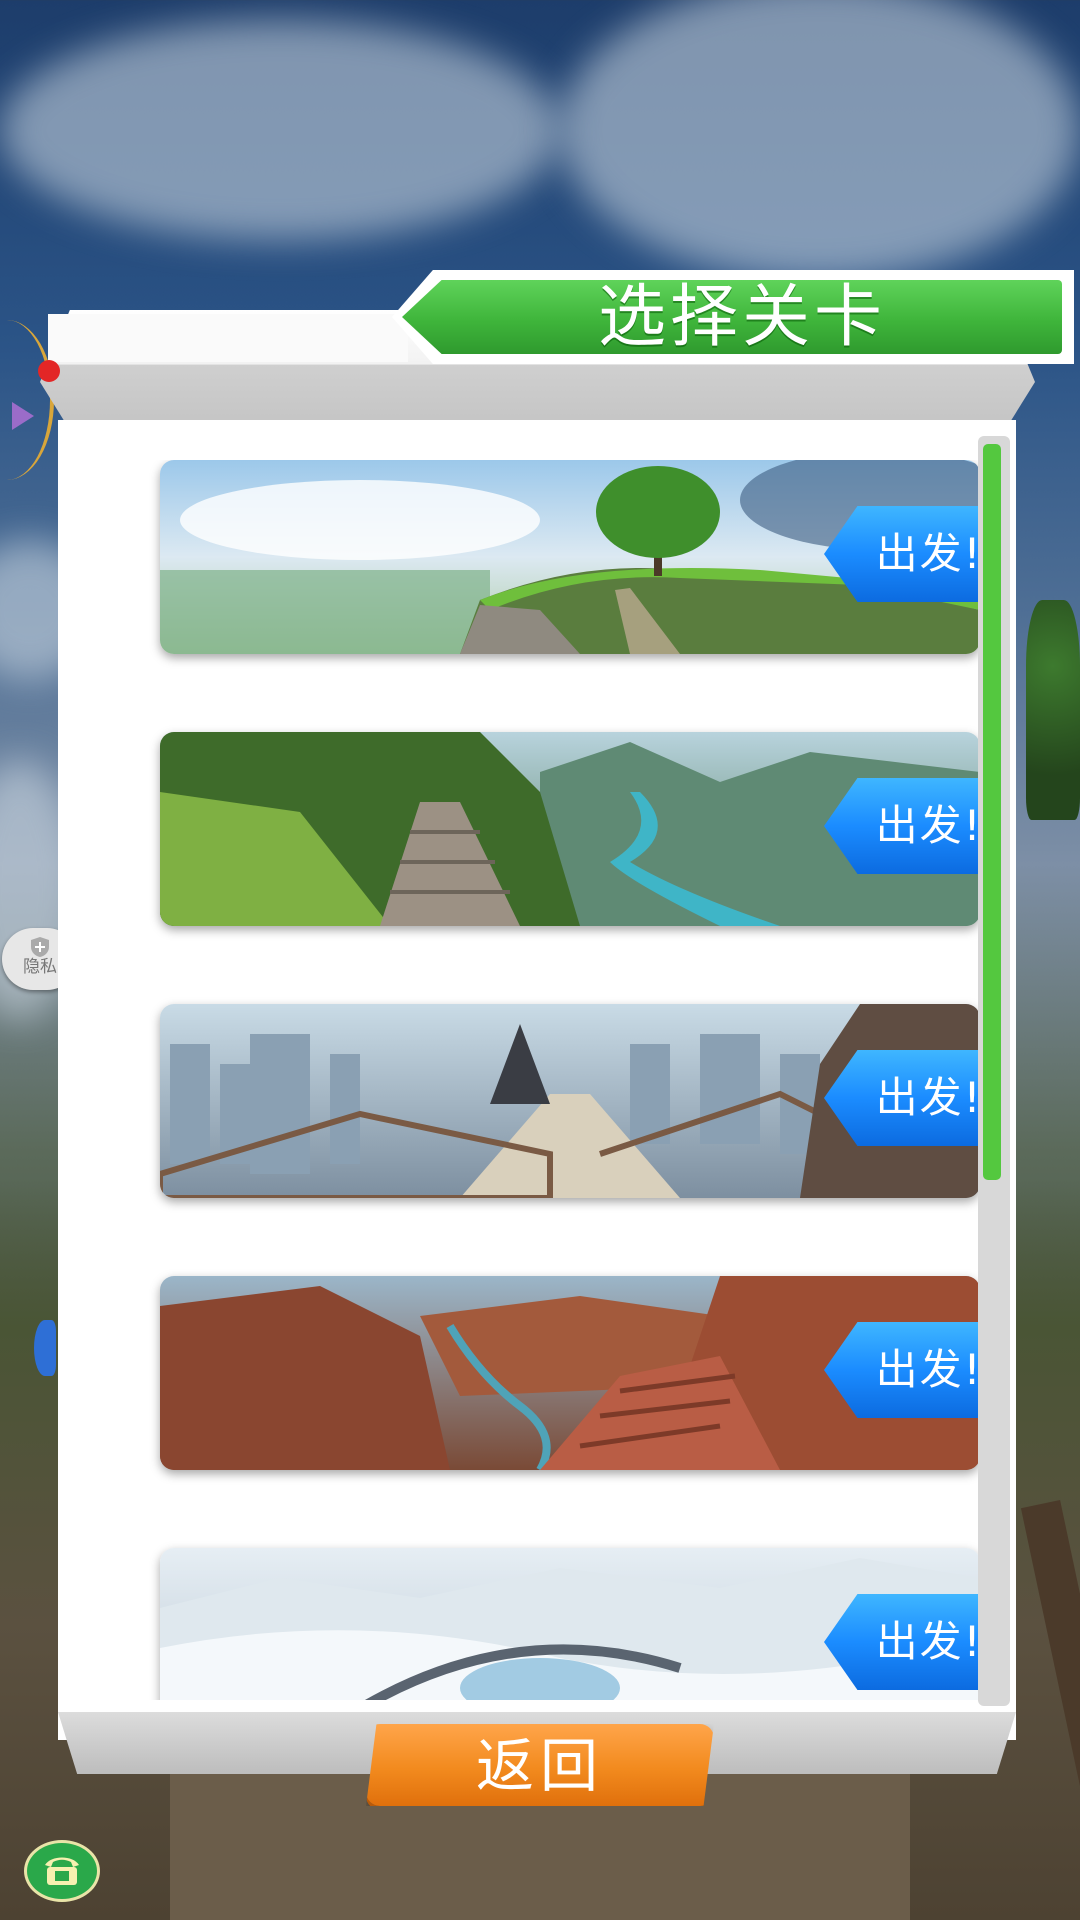 The height and width of the screenshot is (1920, 1080). What do you see at coordinates (570, 1101) in the screenshot?
I see `level-card-3: 出发!` at bounding box center [570, 1101].